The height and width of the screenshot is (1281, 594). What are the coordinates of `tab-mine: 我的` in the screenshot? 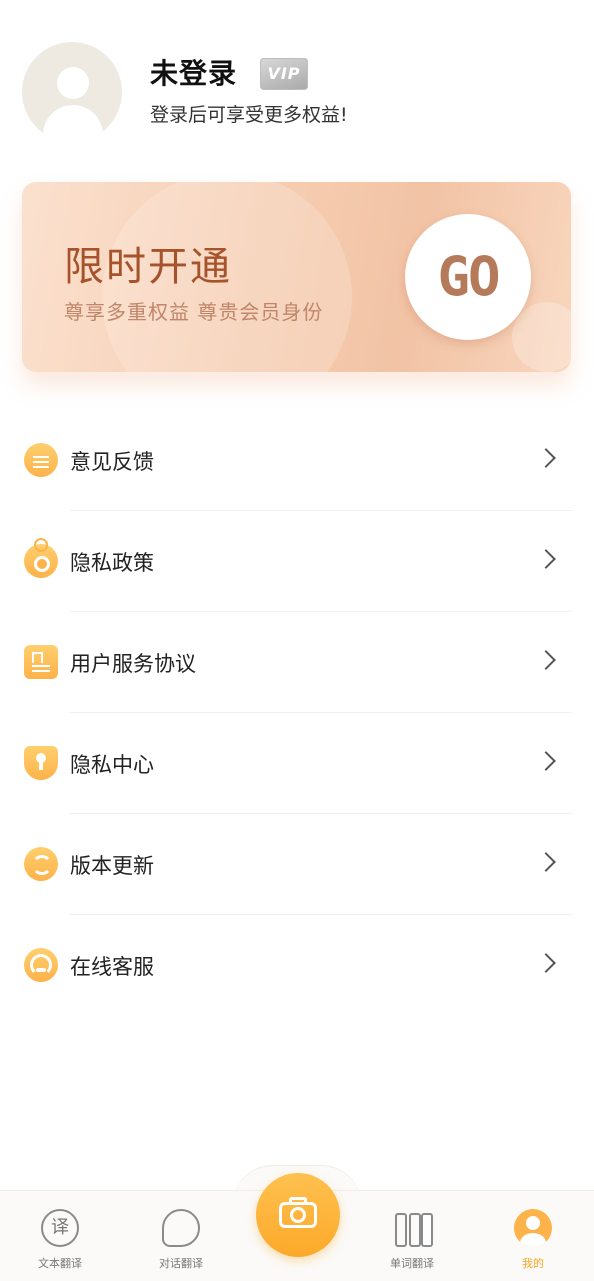 It's located at (533, 1240).